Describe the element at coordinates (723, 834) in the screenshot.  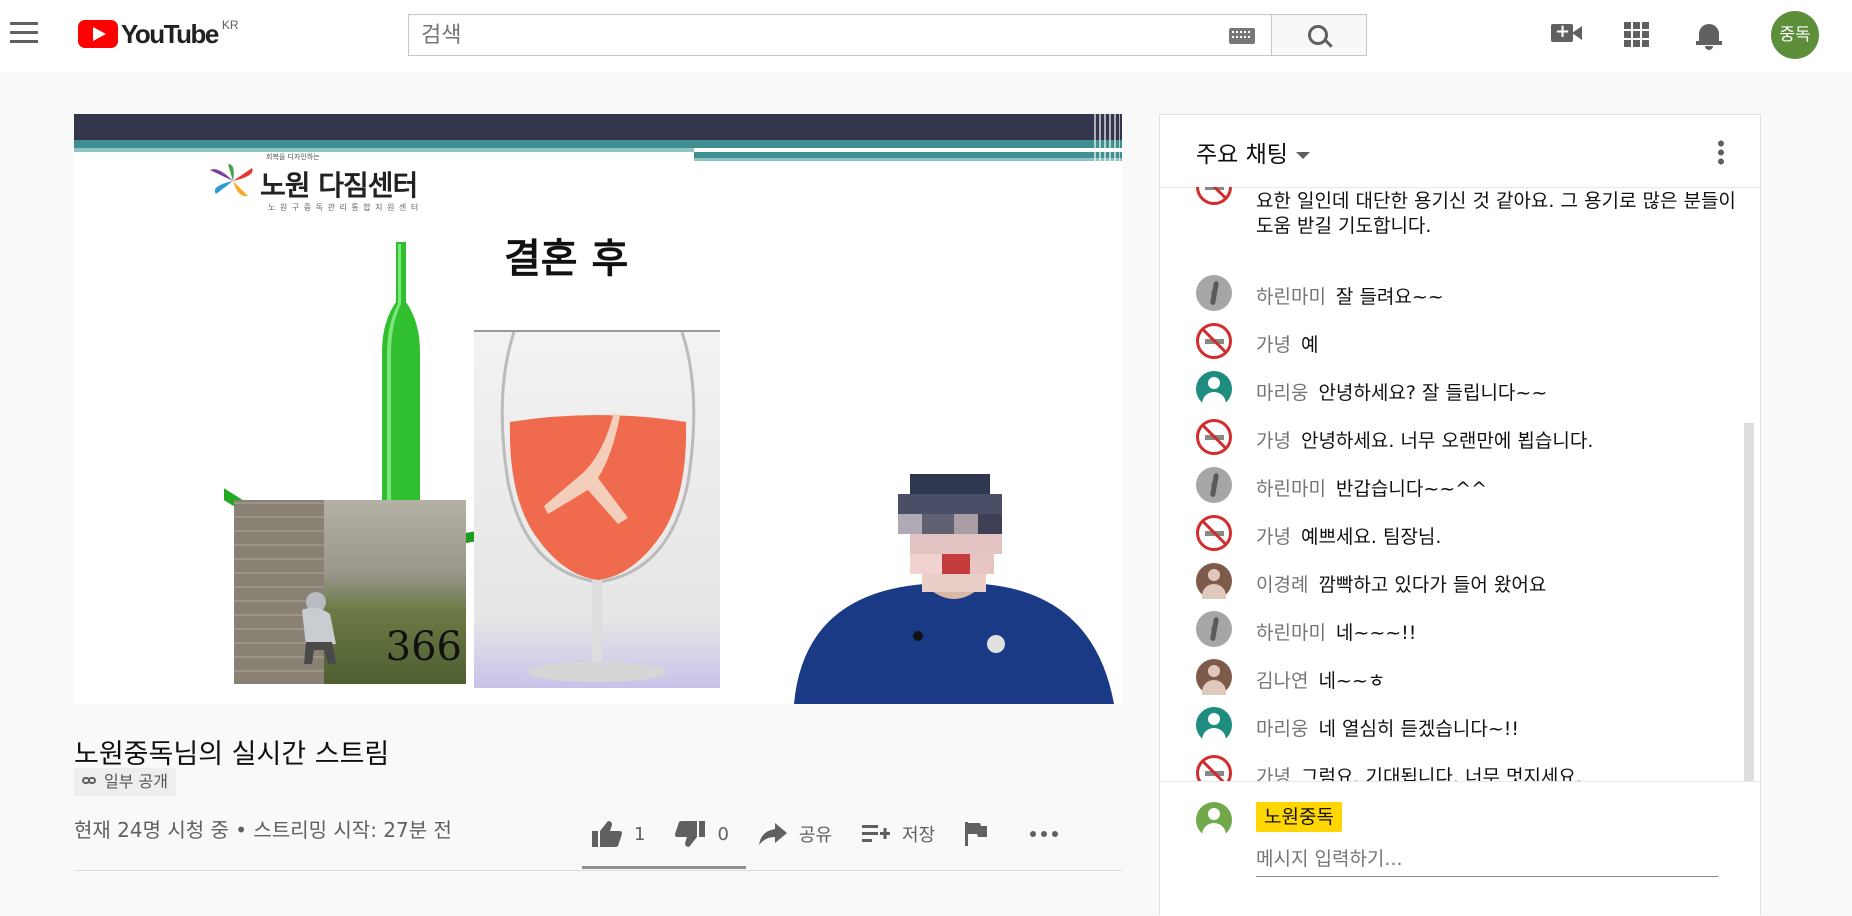
I see `dislike-count: 0` at that location.